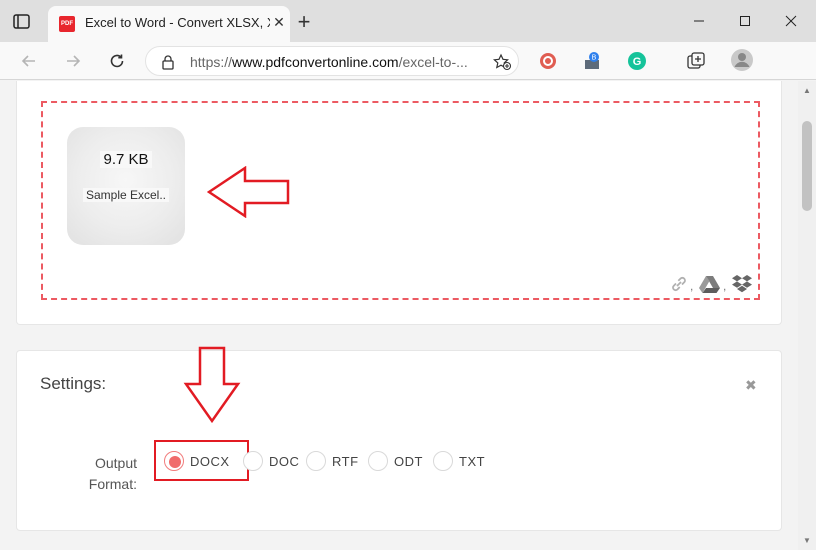 The image size is (816, 550). Describe the element at coordinates (710, 286) in the screenshot. I see `google-drive-icon` at that location.